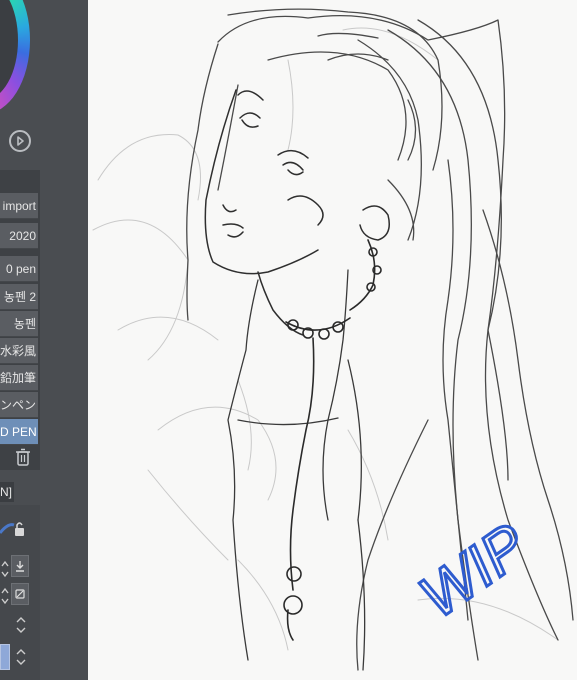 The height and width of the screenshot is (680, 577). I want to click on color-wheel, so click(15, 57).